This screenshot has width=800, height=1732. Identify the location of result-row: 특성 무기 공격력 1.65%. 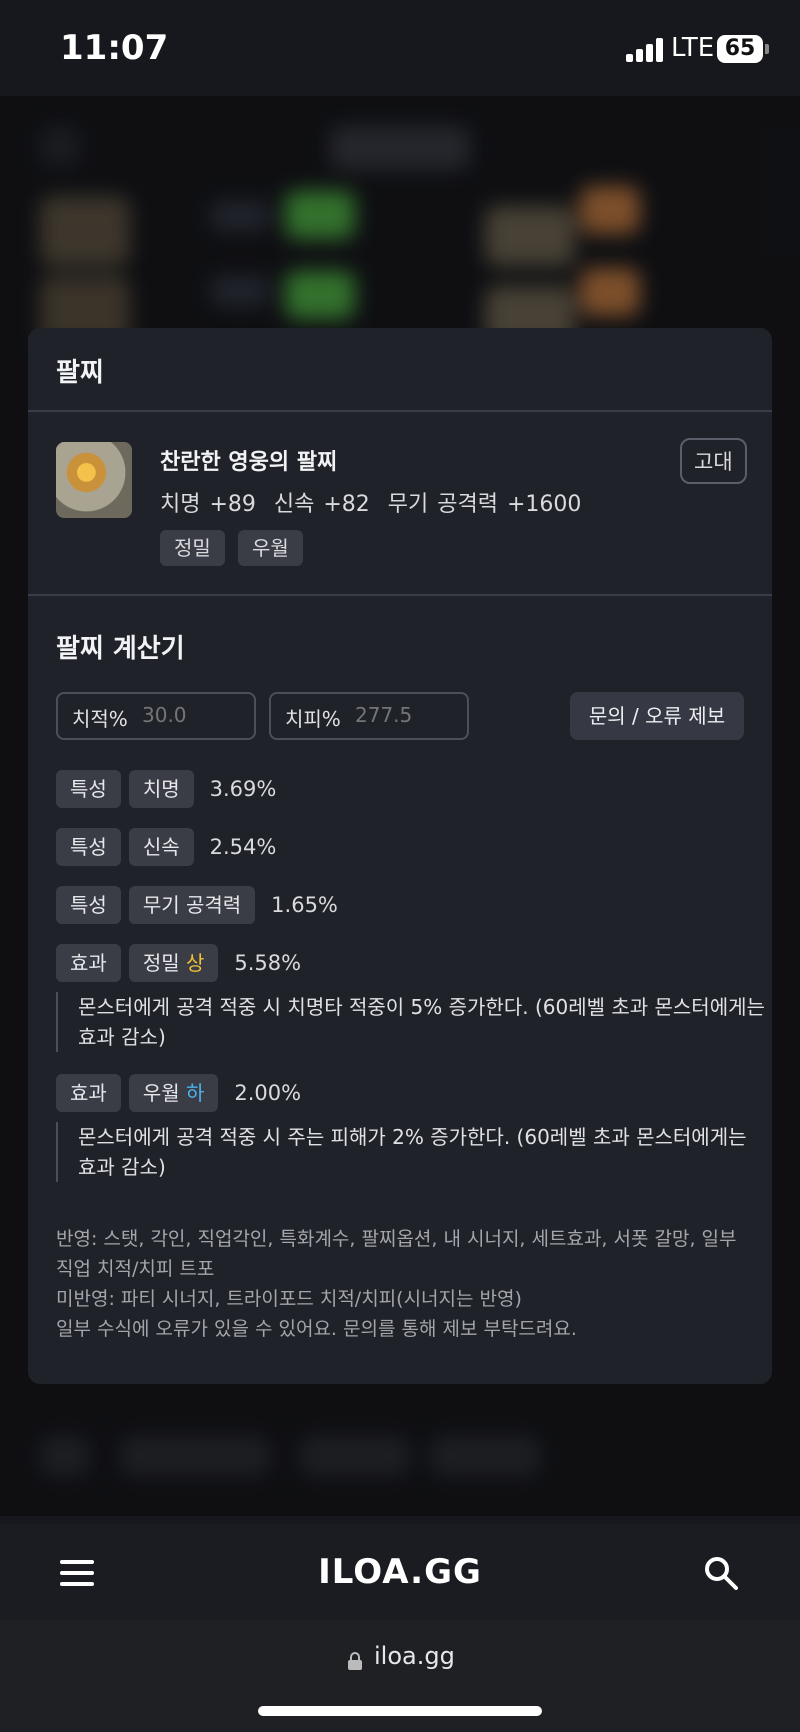
(197, 905).